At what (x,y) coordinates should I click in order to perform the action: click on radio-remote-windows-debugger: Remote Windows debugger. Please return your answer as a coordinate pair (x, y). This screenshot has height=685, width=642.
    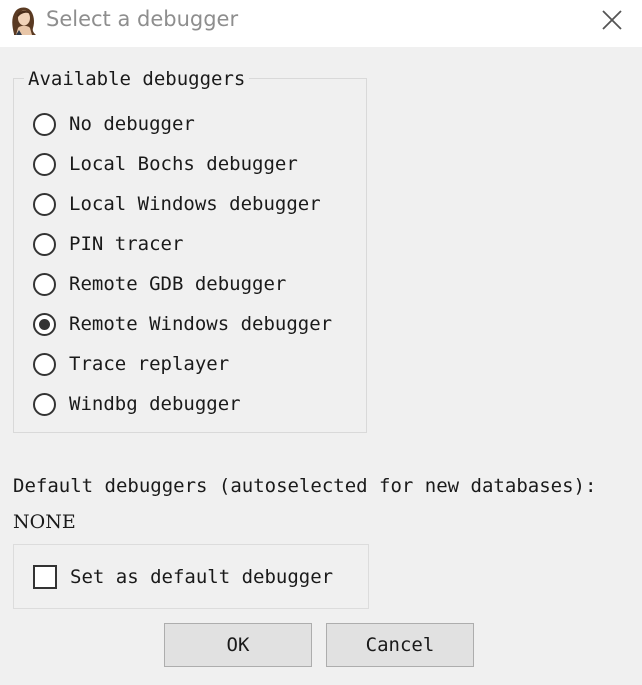
    Looking at the image, I should click on (182, 324).